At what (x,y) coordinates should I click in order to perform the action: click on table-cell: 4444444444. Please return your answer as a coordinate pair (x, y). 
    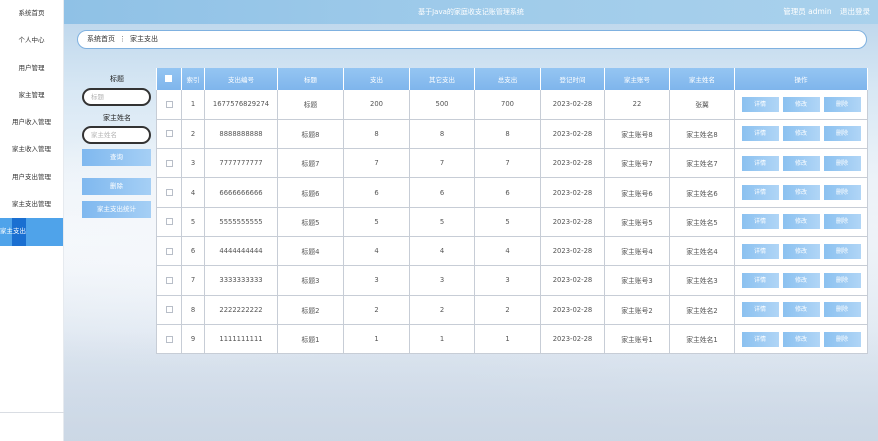
    Looking at the image, I should click on (241, 251).